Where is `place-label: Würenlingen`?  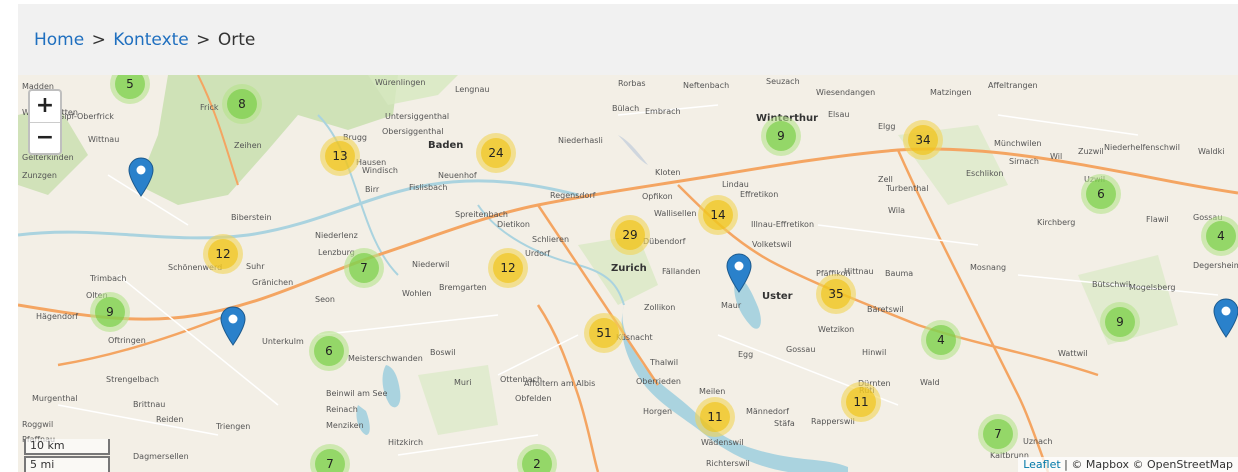
place-label: Würenlingen is located at coordinates (400, 82).